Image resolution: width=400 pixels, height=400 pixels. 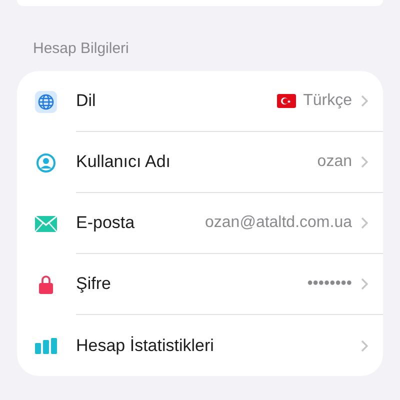 I want to click on person-icon, so click(x=46, y=162).